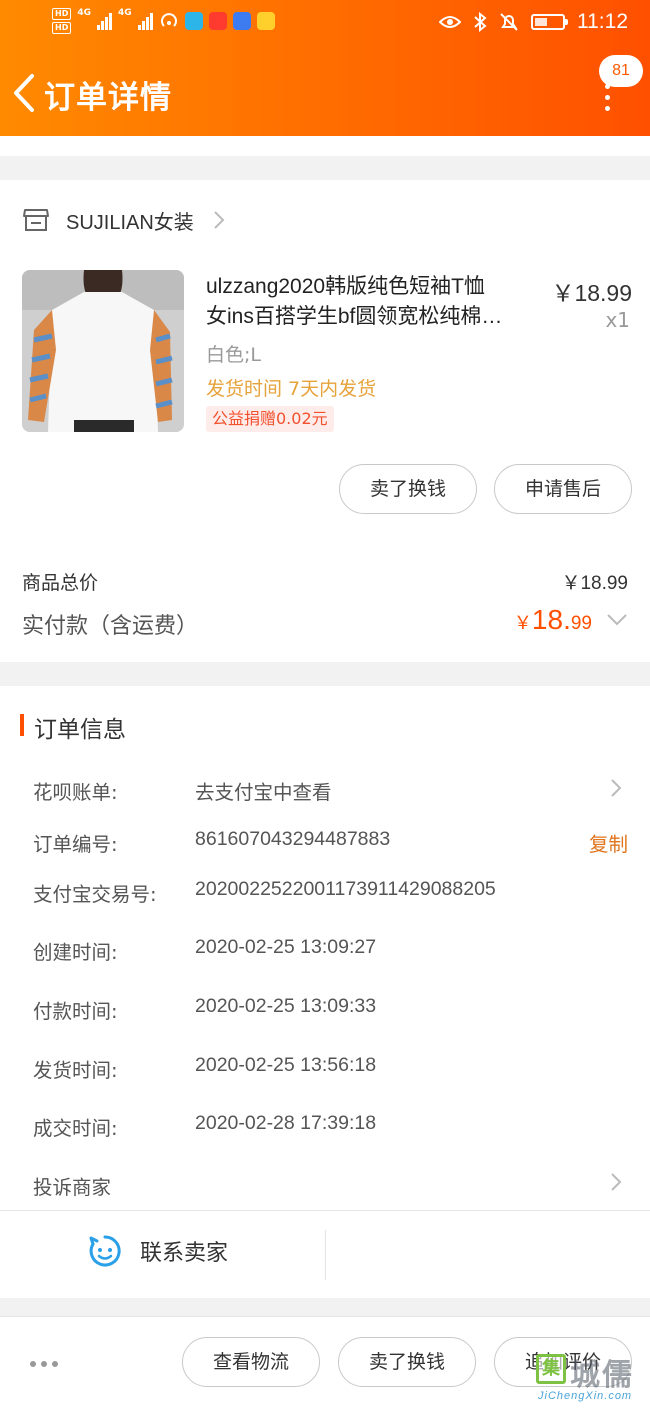 This screenshot has width=650, height=1408. Describe the element at coordinates (103, 351) in the screenshot. I see `product-image` at that location.